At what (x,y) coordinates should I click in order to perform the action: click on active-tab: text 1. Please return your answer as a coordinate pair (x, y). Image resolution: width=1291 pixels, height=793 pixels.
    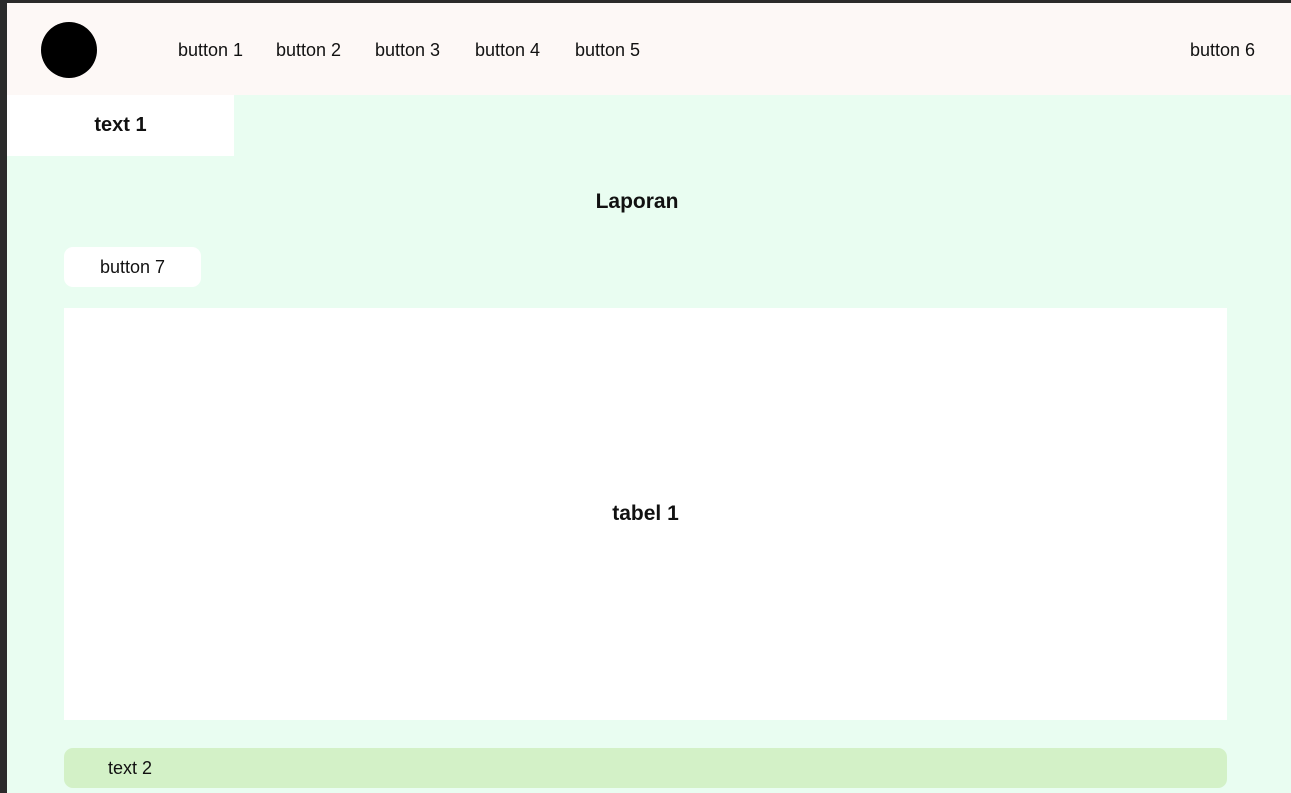
    Looking at the image, I should click on (120, 125).